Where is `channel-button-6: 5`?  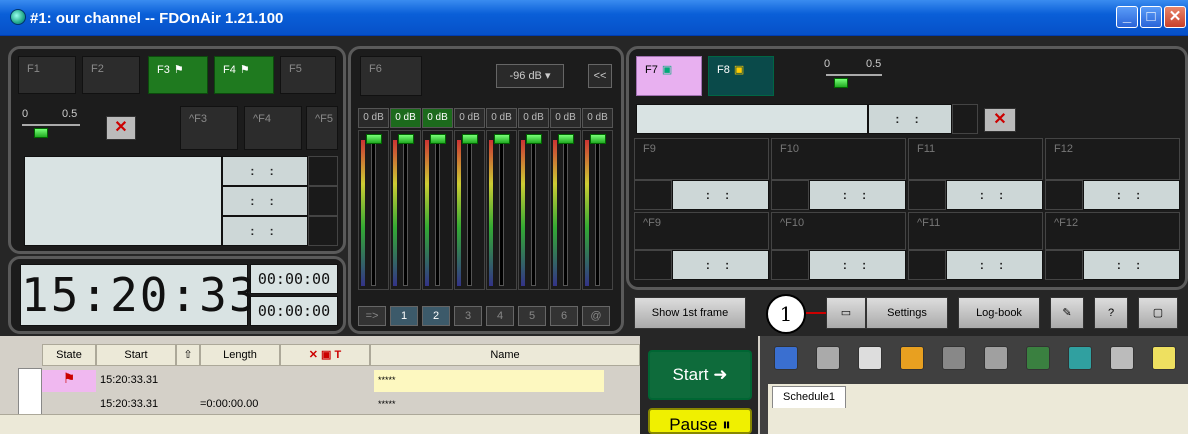
channel-button-6: 5 is located at coordinates (532, 316).